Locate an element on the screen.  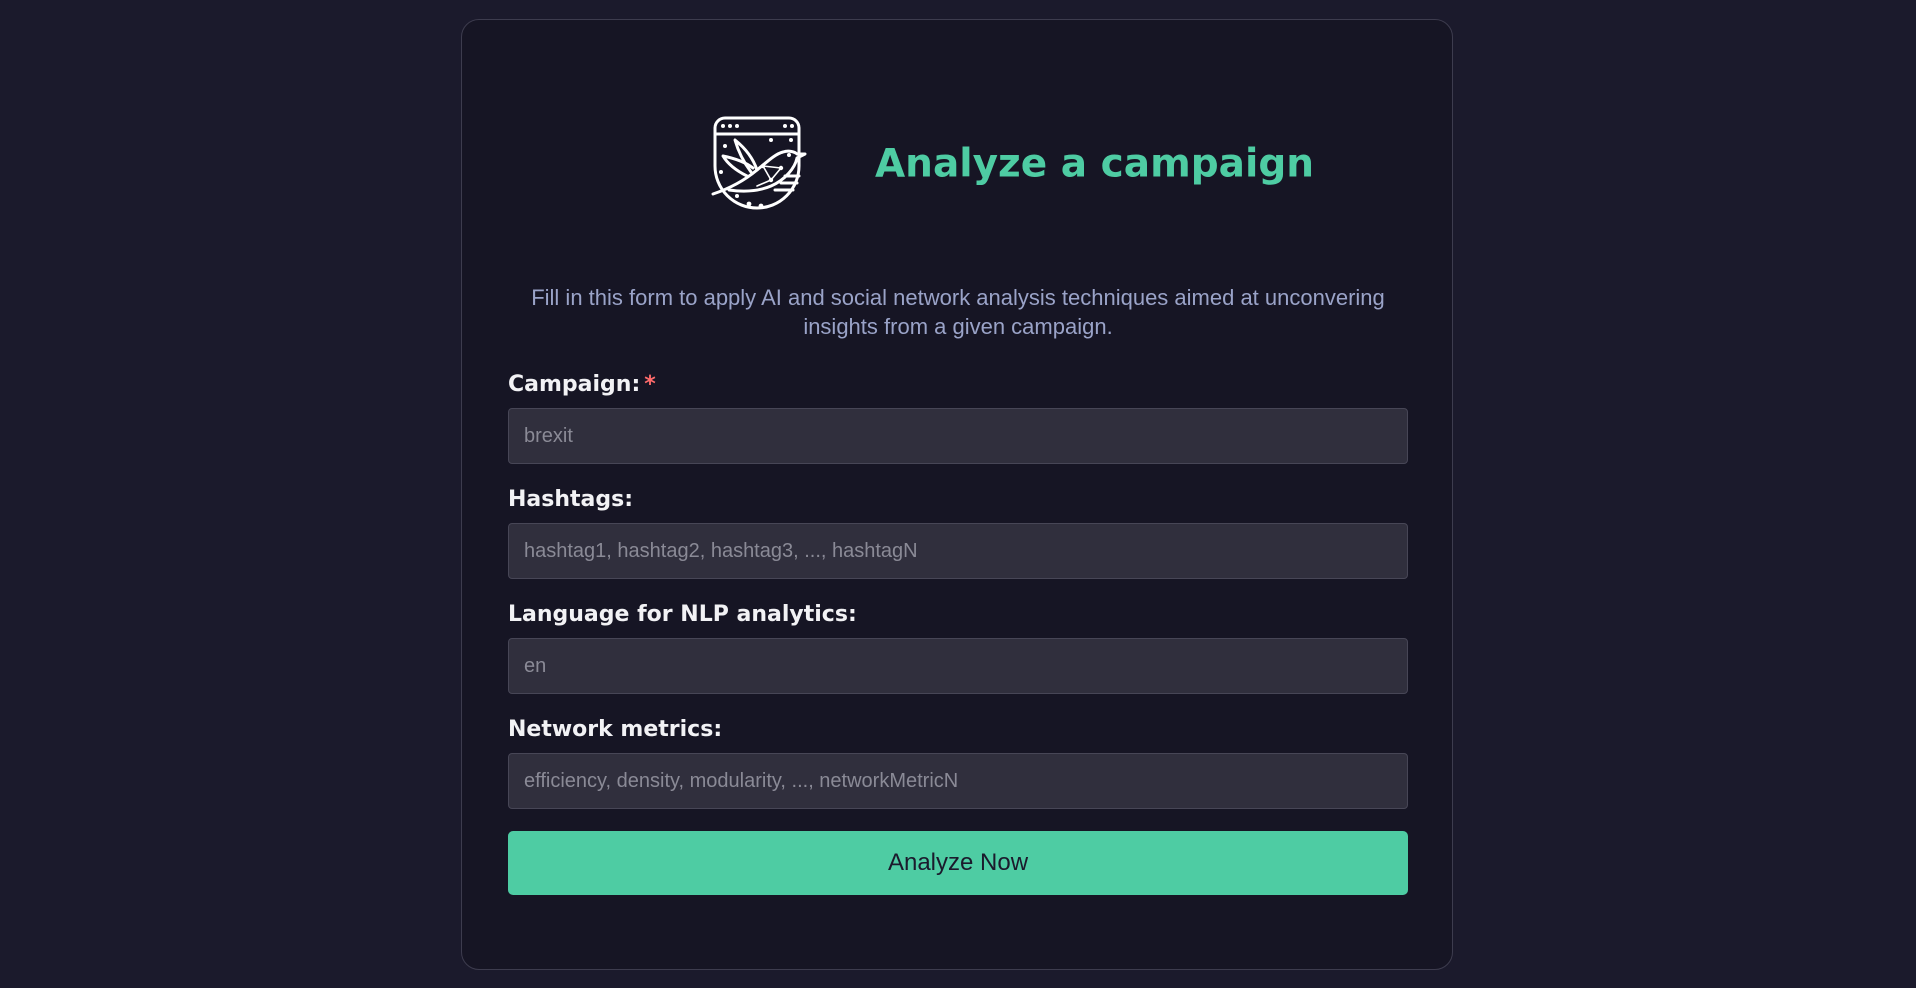
analyze-now-button: Analyze Now is located at coordinates (958, 863).